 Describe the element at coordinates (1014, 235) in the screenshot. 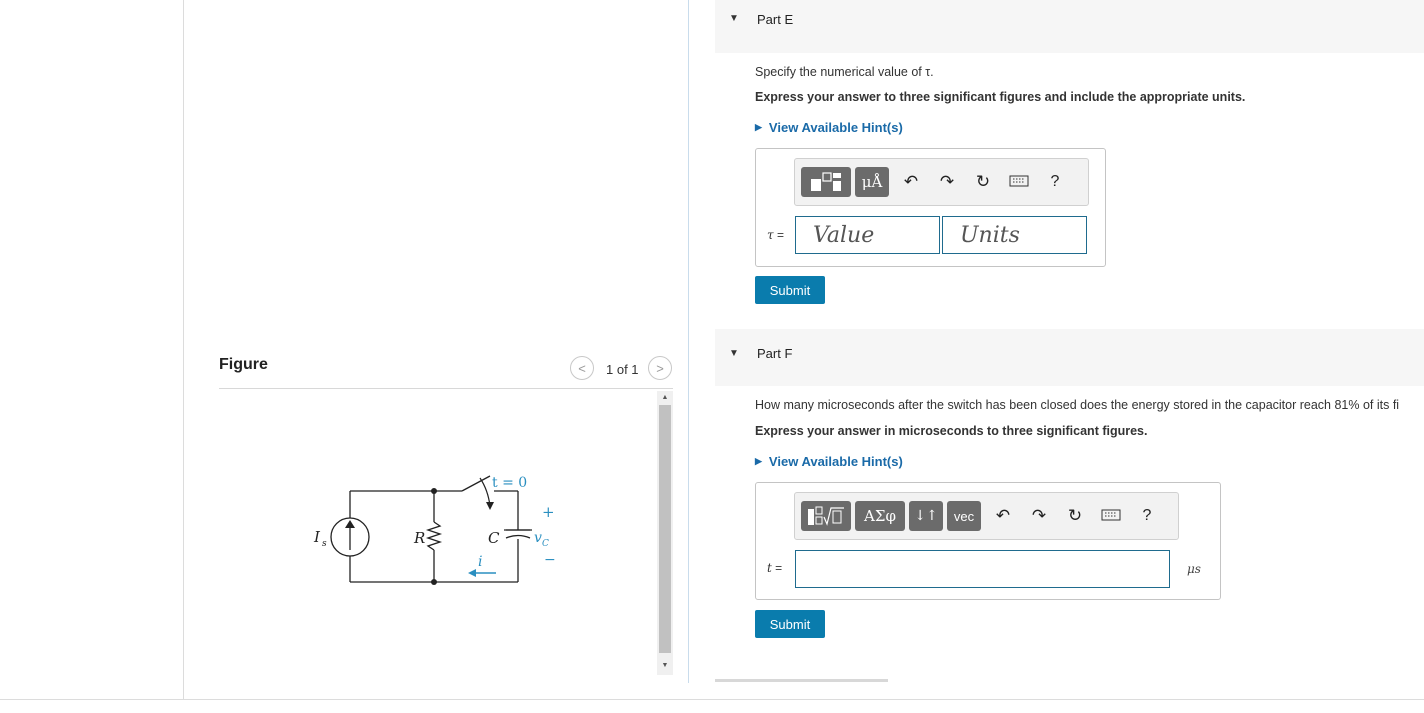

I see `units-input: Units` at that location.